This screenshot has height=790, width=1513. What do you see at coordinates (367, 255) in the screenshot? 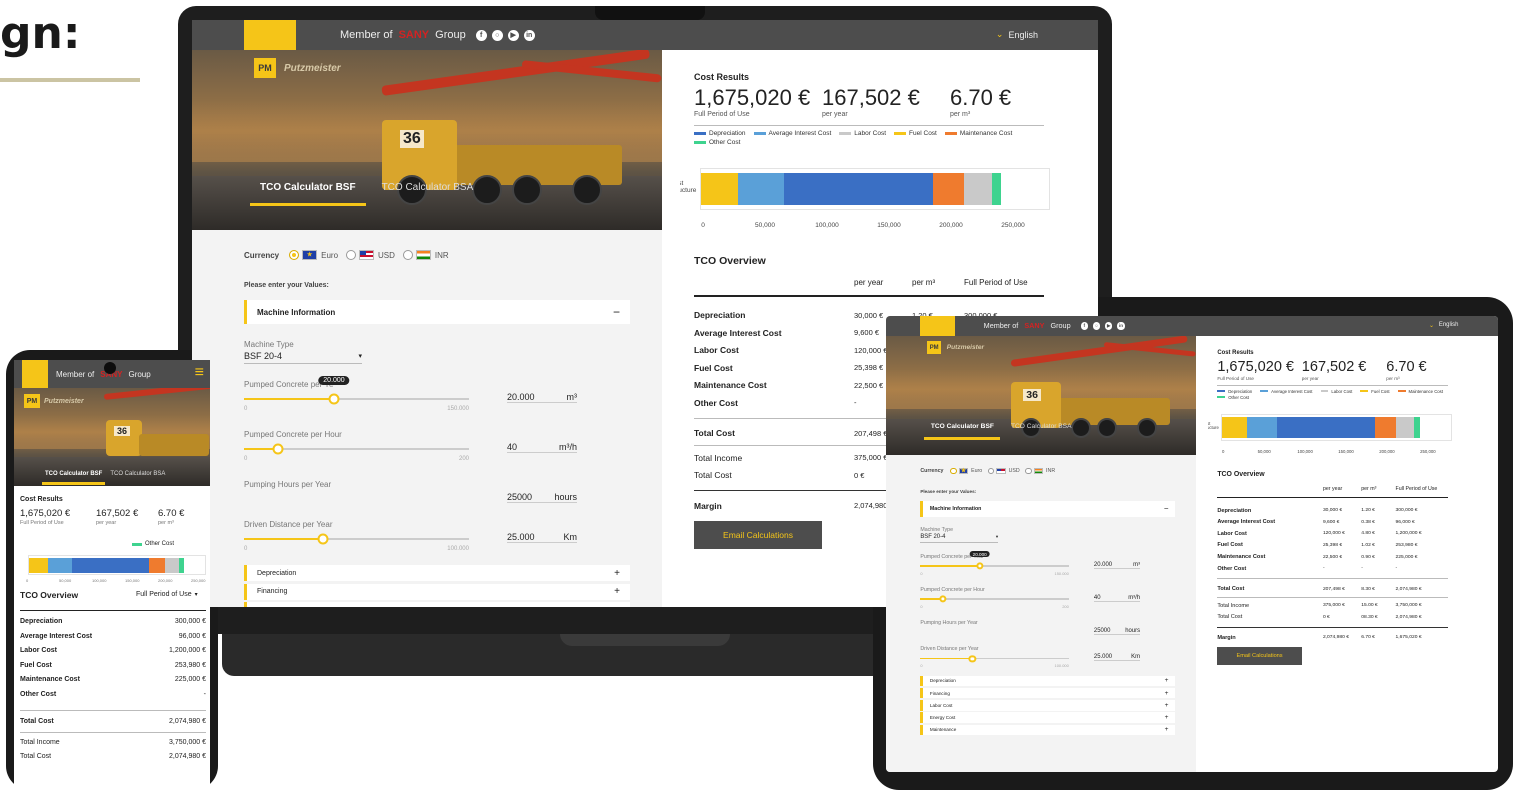
I see `flag-us-icon` at bounding box center [367, 255].